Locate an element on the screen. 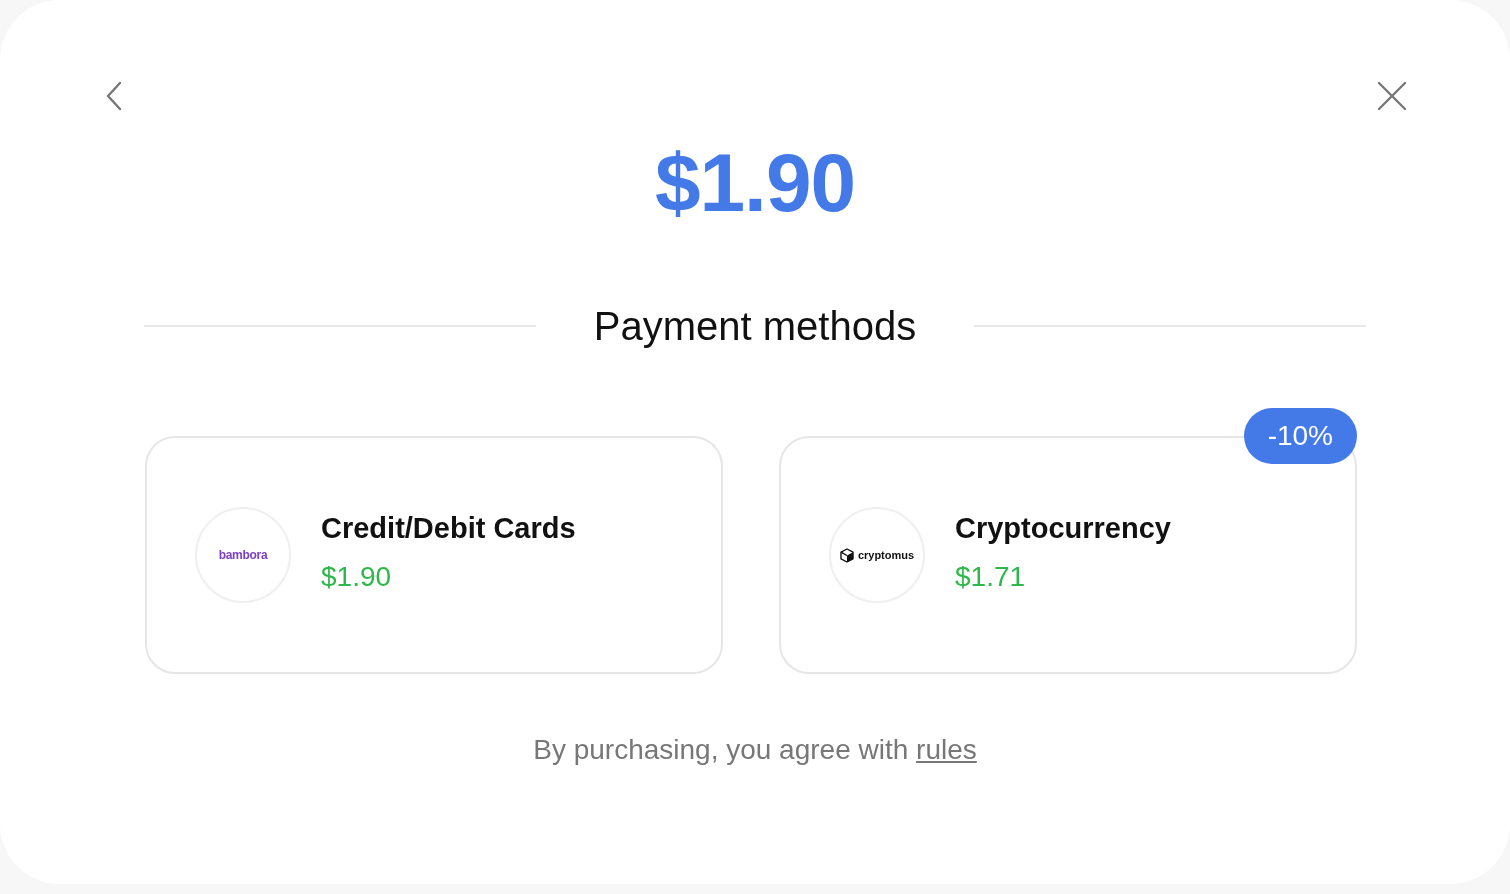 The height and width of the screenshot is (894, 1510). total-price: $1.90 is located at coordinates (755, 183).